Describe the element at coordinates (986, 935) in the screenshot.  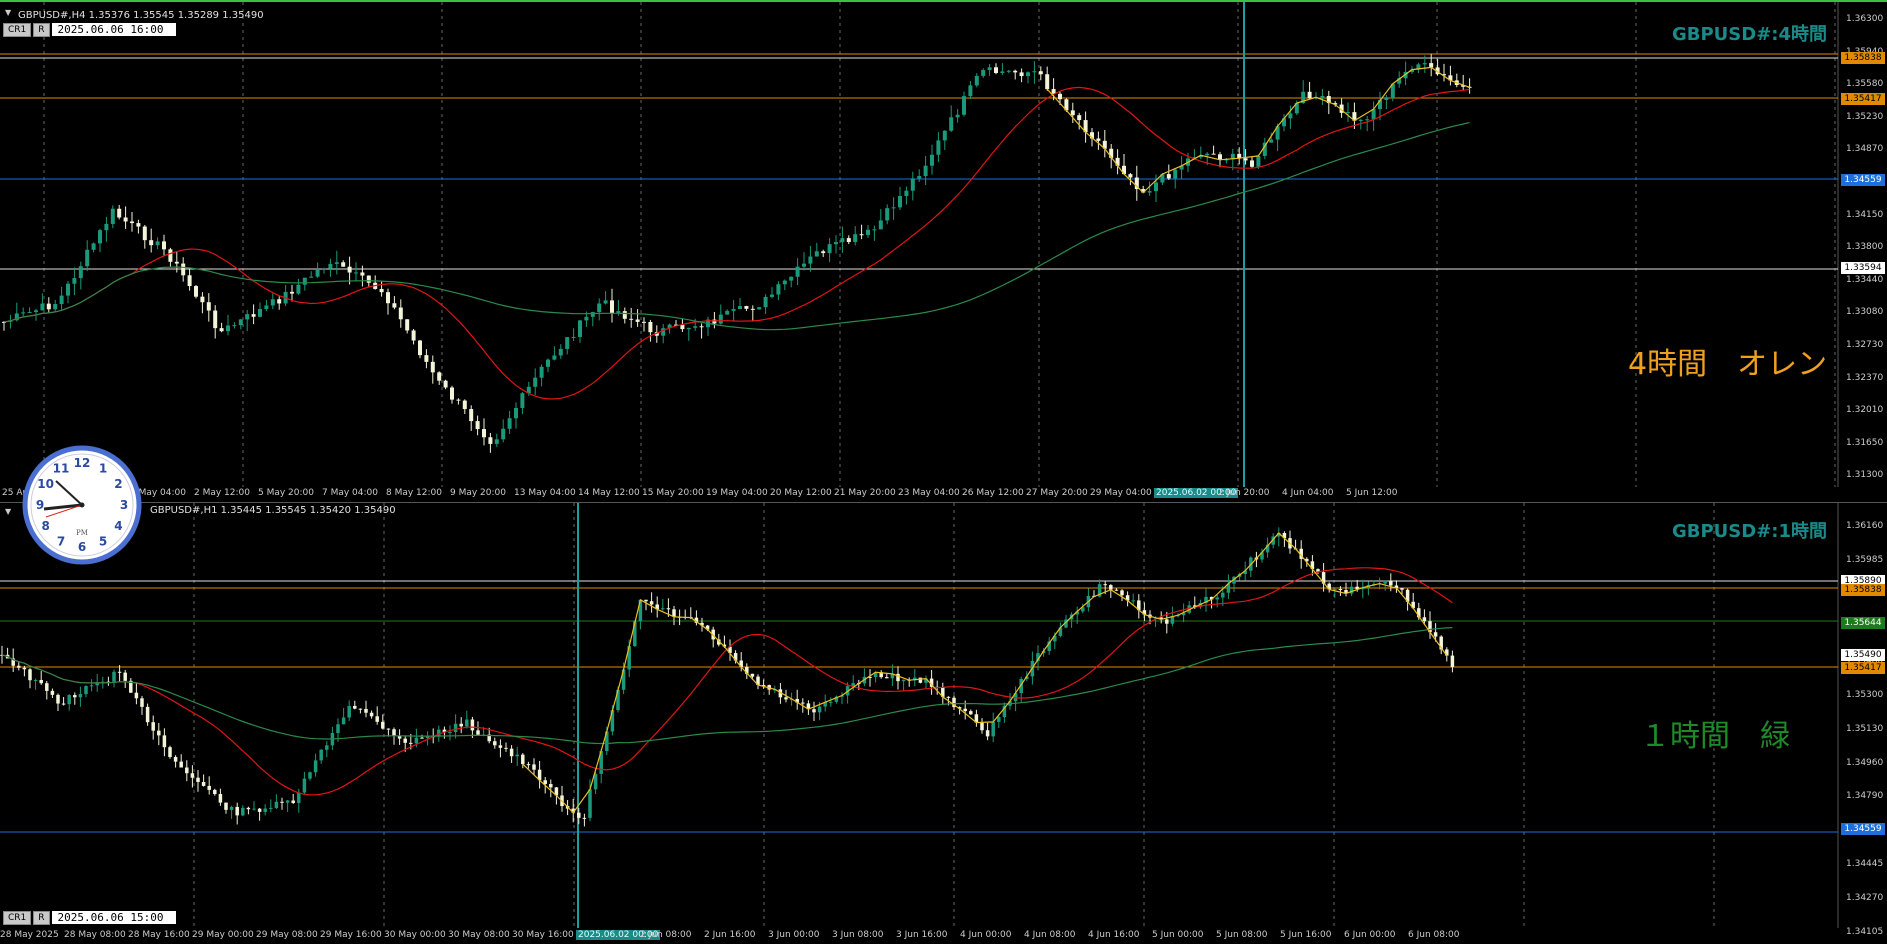
I see `time-axis-label: 4 Jun 00:00` at that location.